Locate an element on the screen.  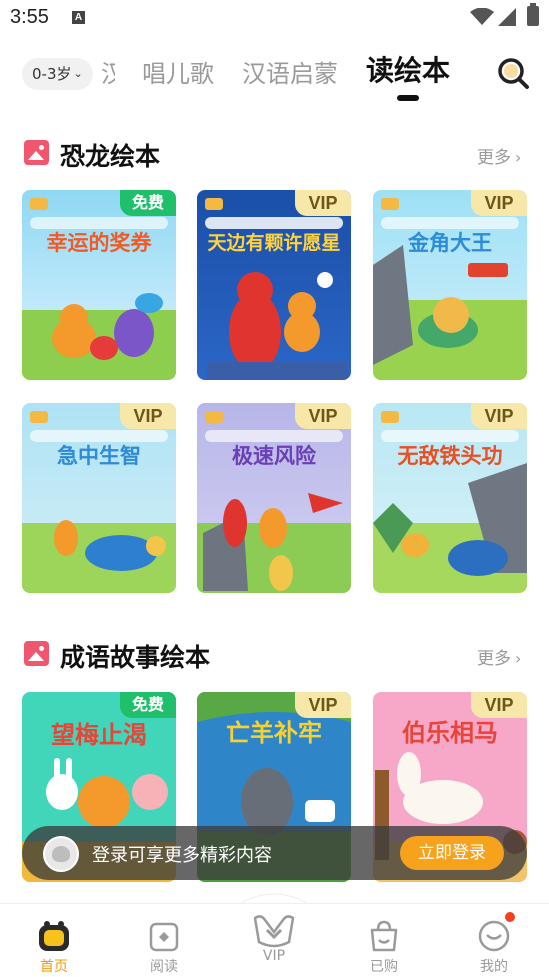
book-card: 极速风险 VIP is located at coordinates (274, 498).